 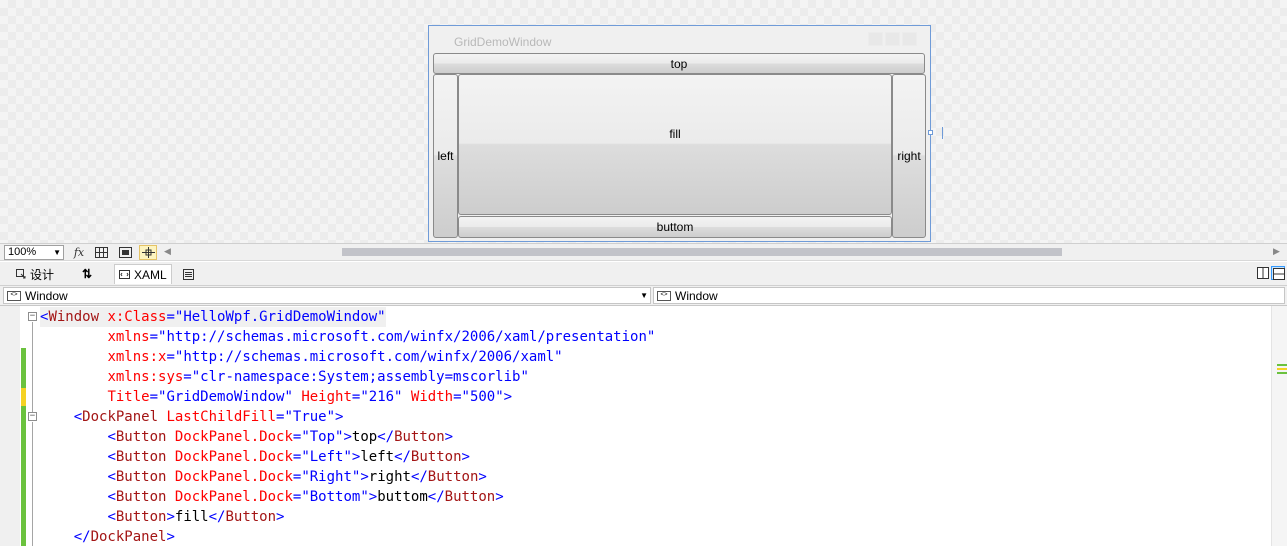 What do you see at coordinates (280, 317) in the screenshot?
I see `code-token: "HelloWpf.GridDemoWindow"` at bounding box center [280, 317].